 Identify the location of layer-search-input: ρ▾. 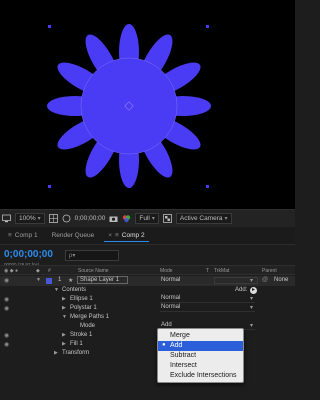
(91, 255).